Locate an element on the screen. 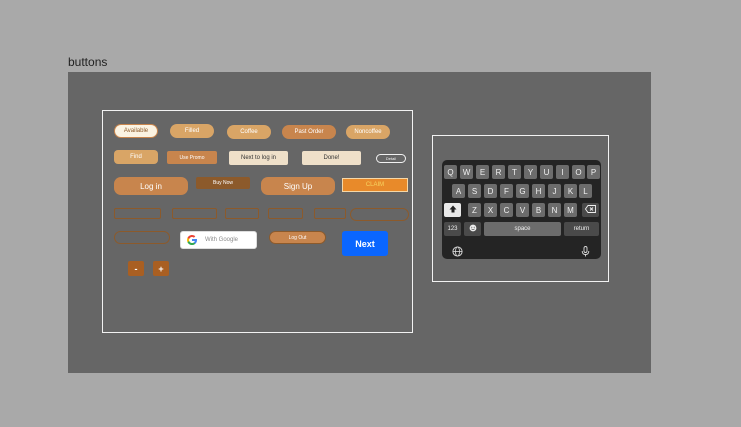 This screenshot has width=741, height=427. key-h: H is located at coordinates (538, 191).